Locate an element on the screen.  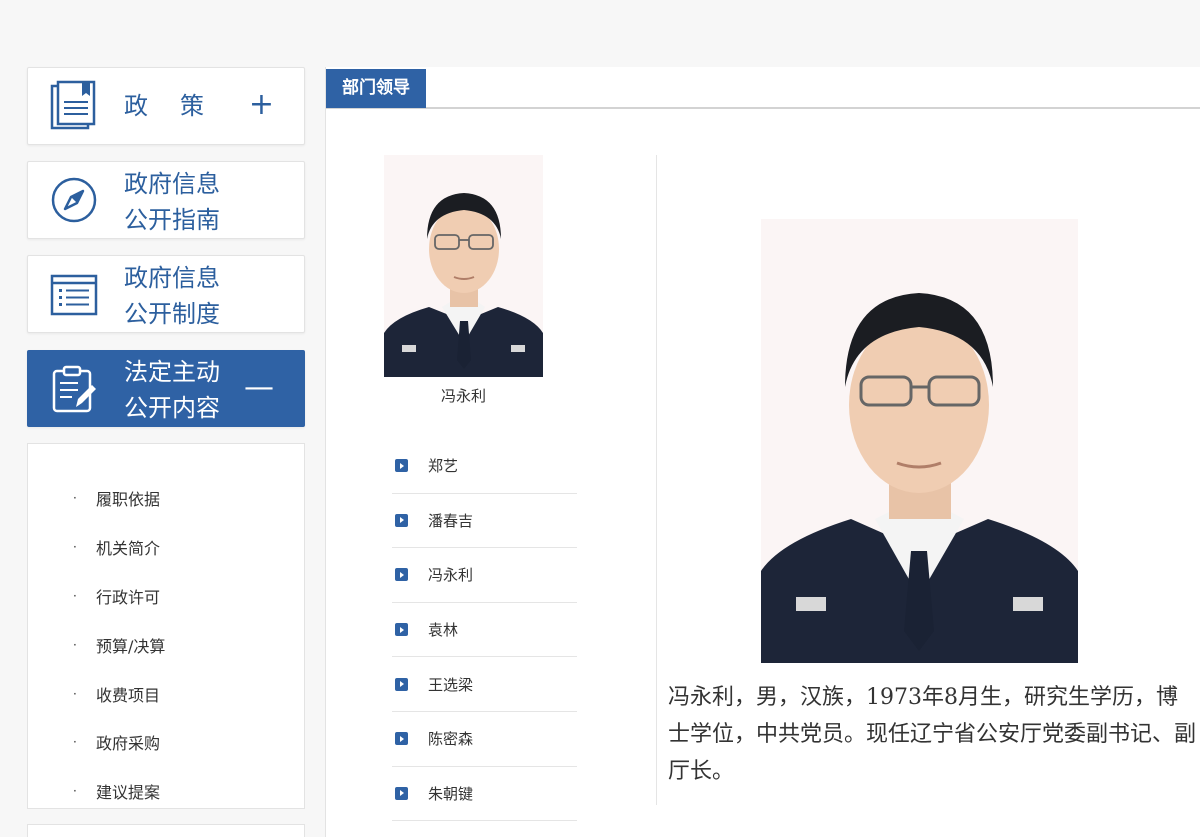
leader-list-item: 潘春吉 is located at coordinates (484, 521).